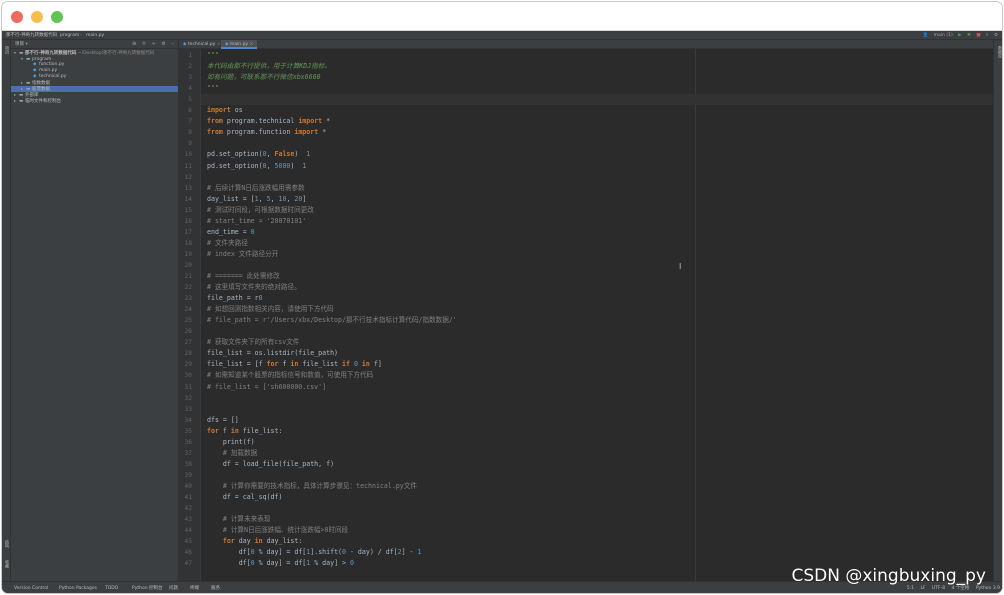 The height and width of the screenshot is (595, 1004). I want to click on title-bar, so click(502, 16).